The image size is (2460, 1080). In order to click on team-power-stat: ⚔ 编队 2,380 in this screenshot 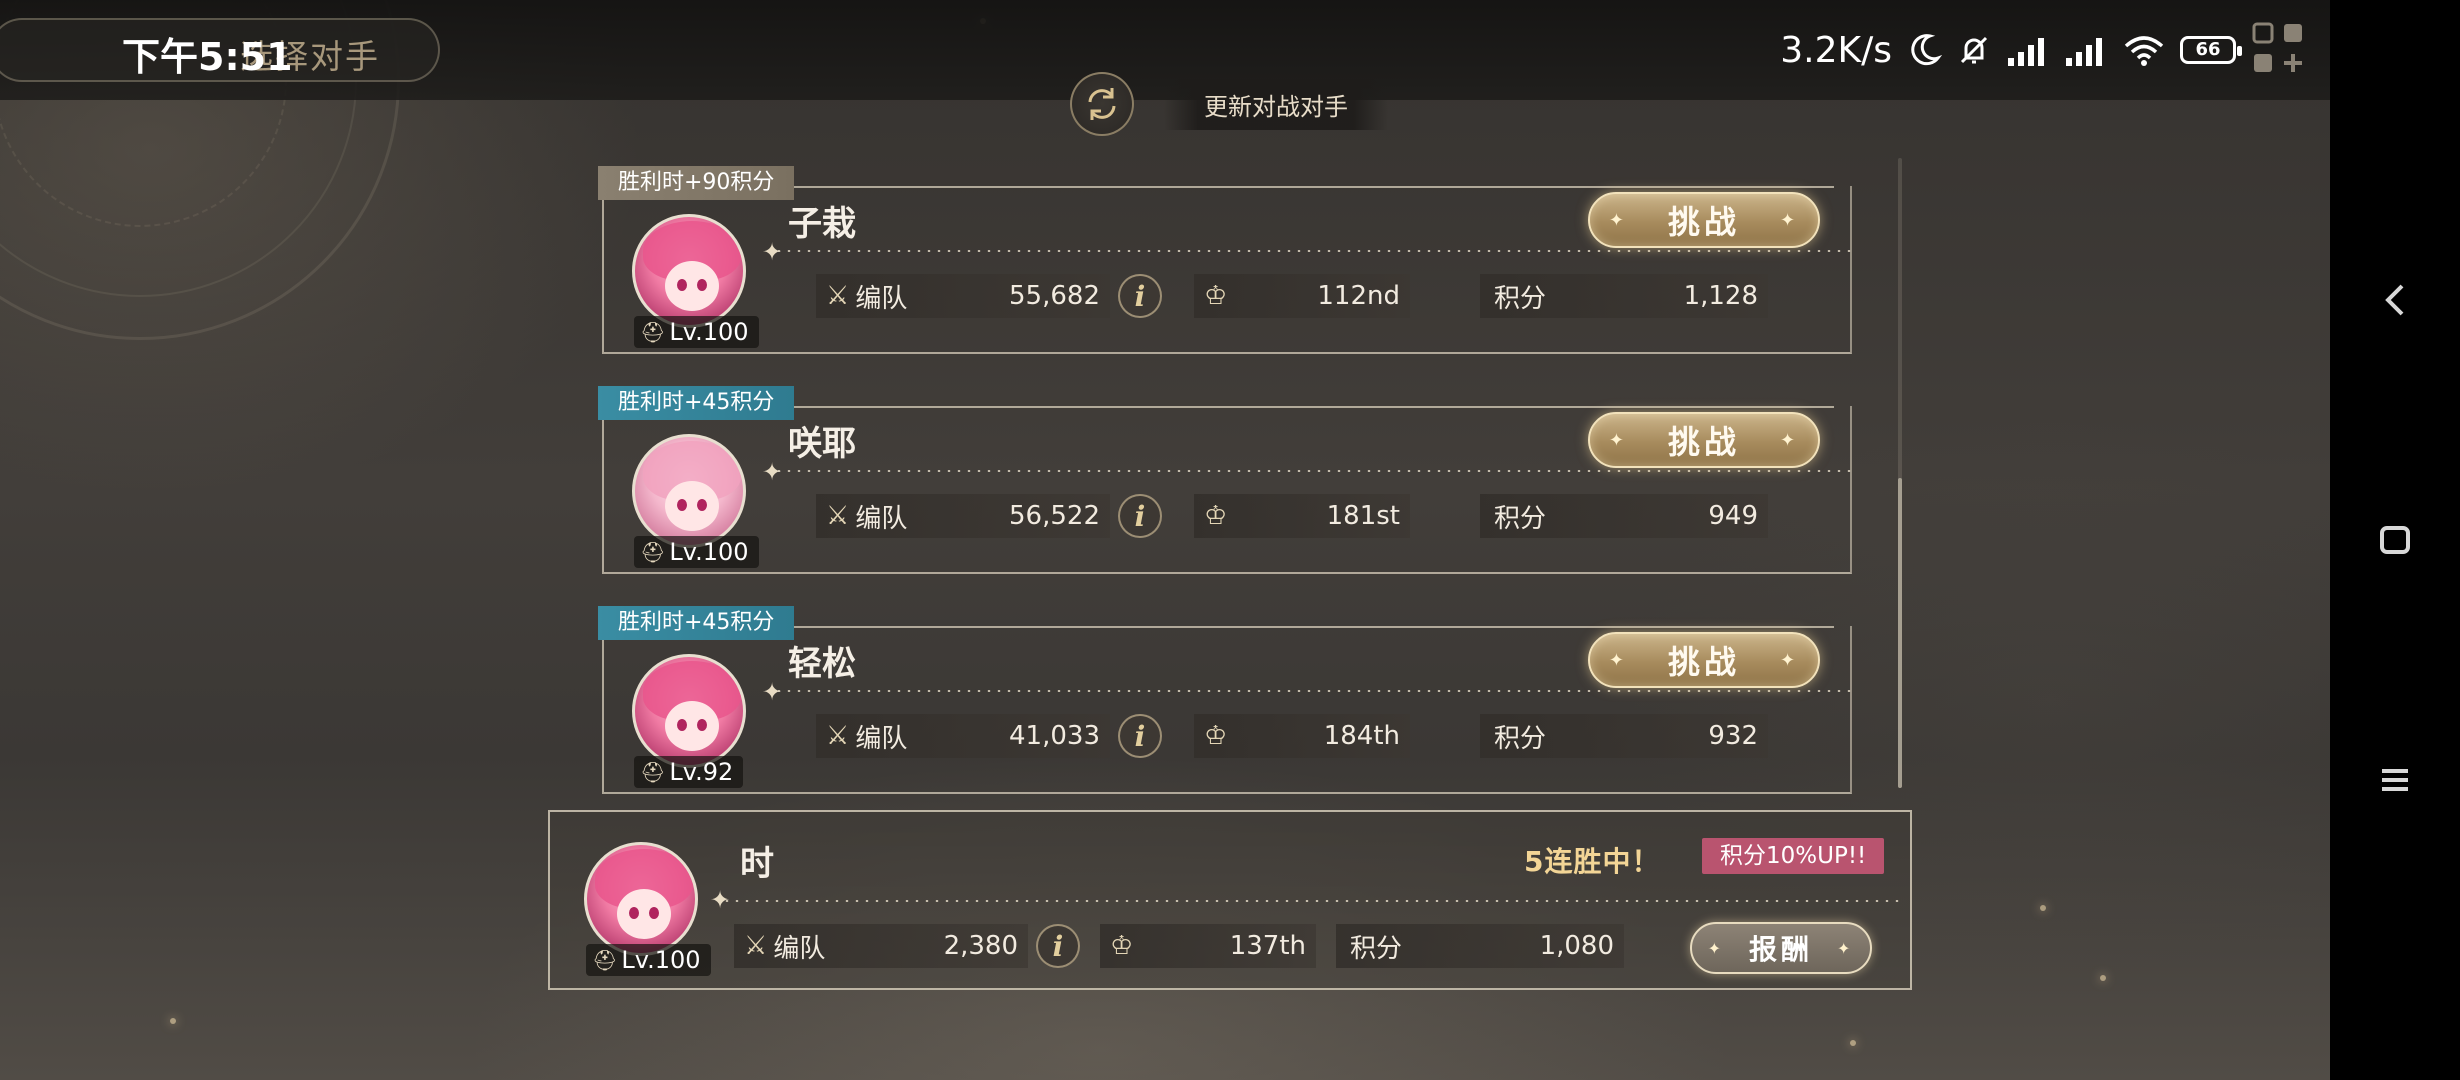, I will do `click(881, 946)`.